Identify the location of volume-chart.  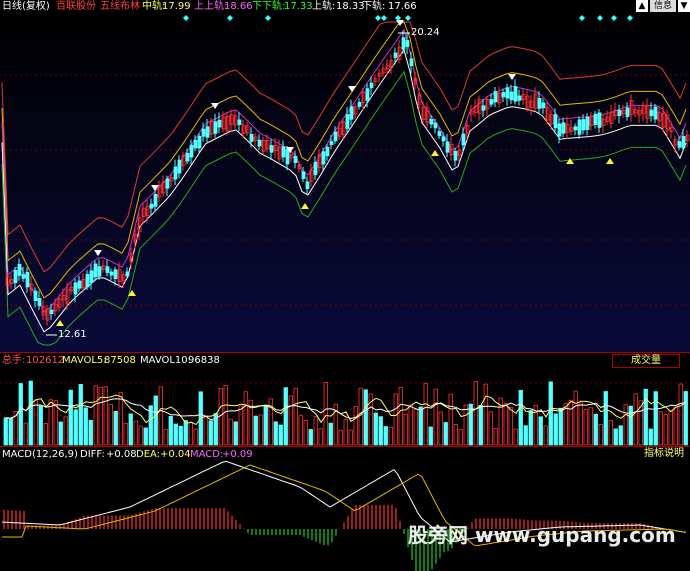
(345, 413).